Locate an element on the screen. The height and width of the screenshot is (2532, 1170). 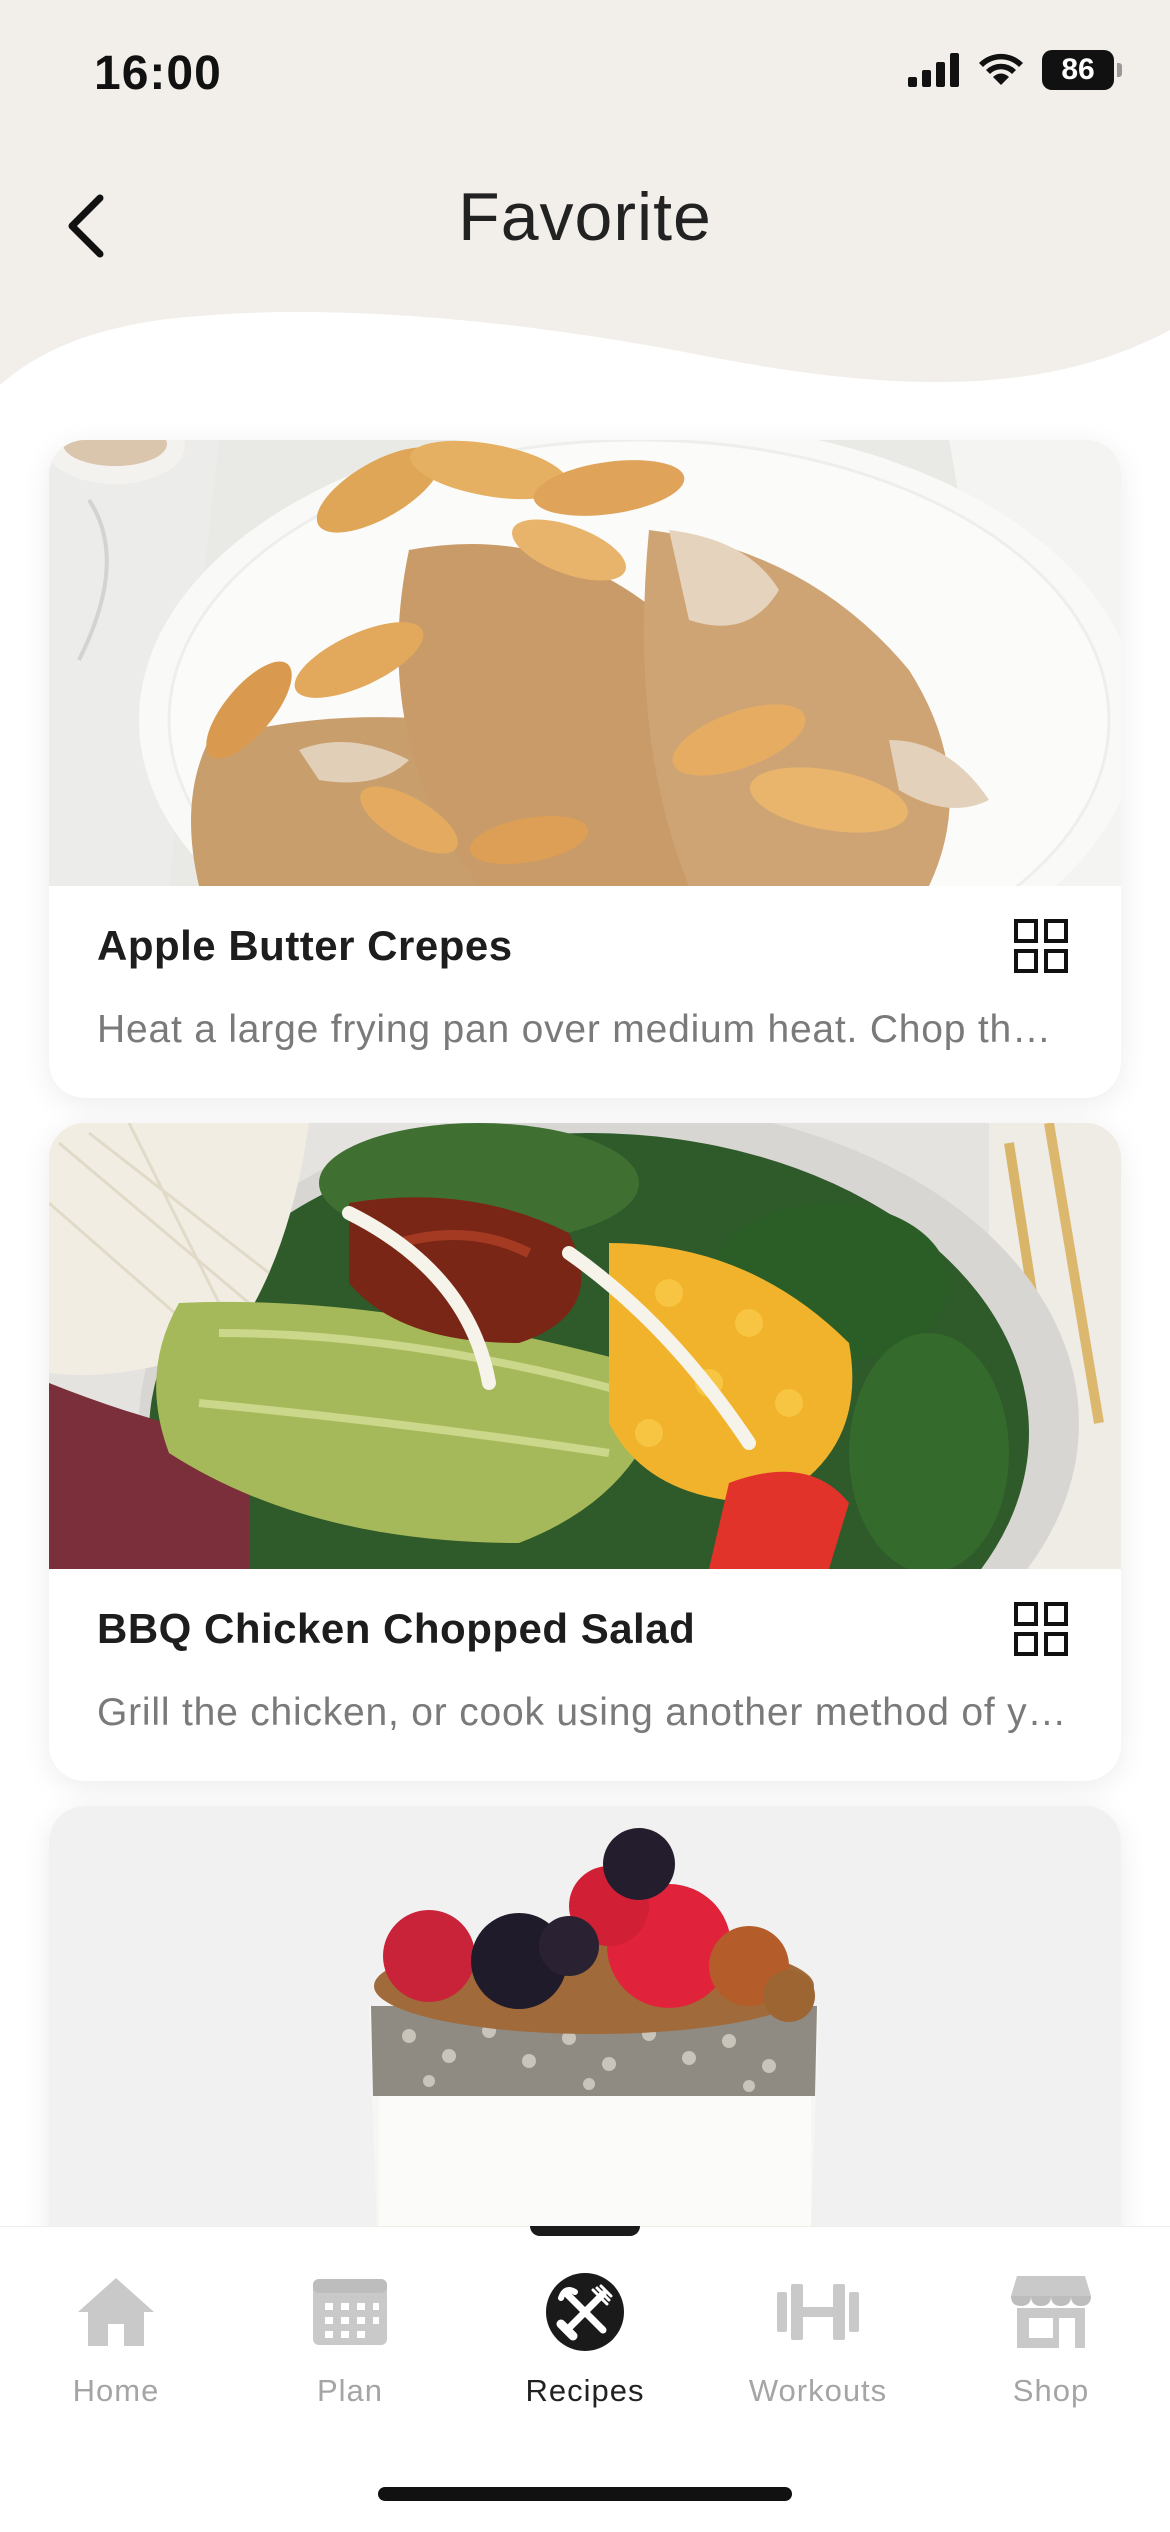
status-icons: 86 is located at coordinates (1015, 70).